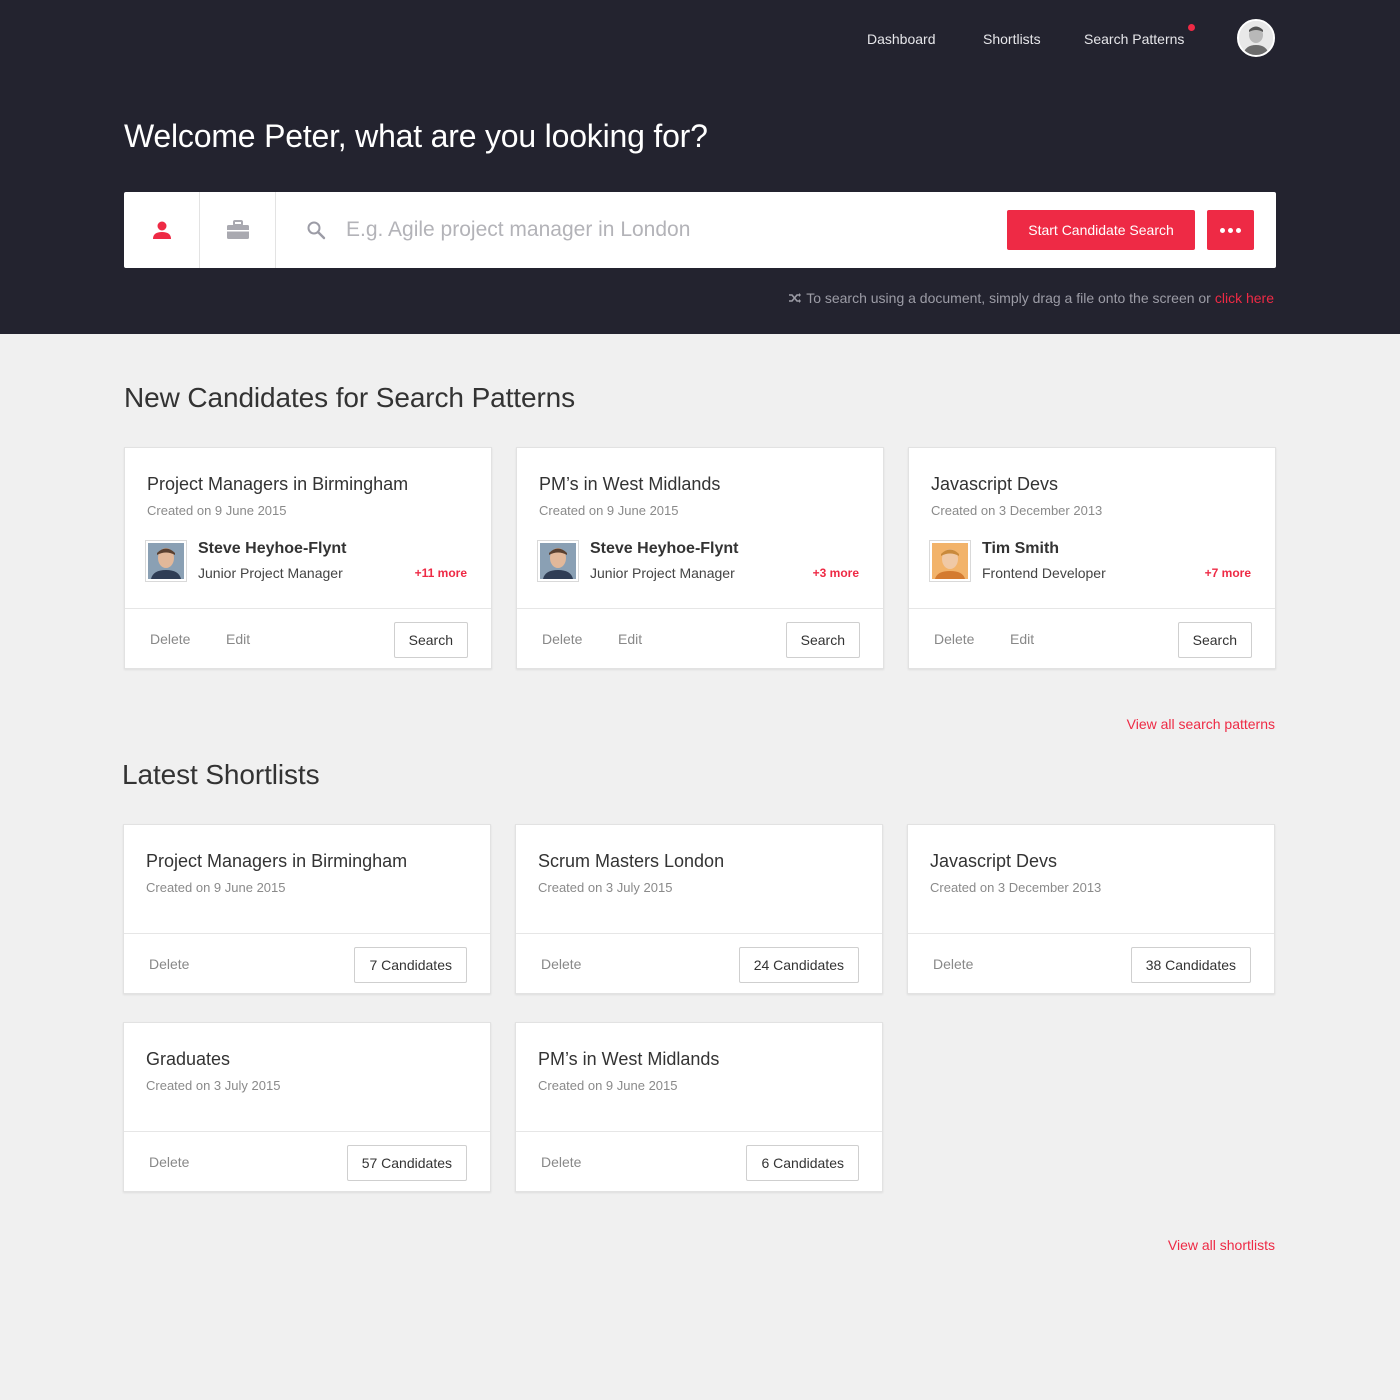 This screenshot has height=1400, width=1400. I want to click on view-all-shortlists-link: View all shortlists, so click(1221, 1245).